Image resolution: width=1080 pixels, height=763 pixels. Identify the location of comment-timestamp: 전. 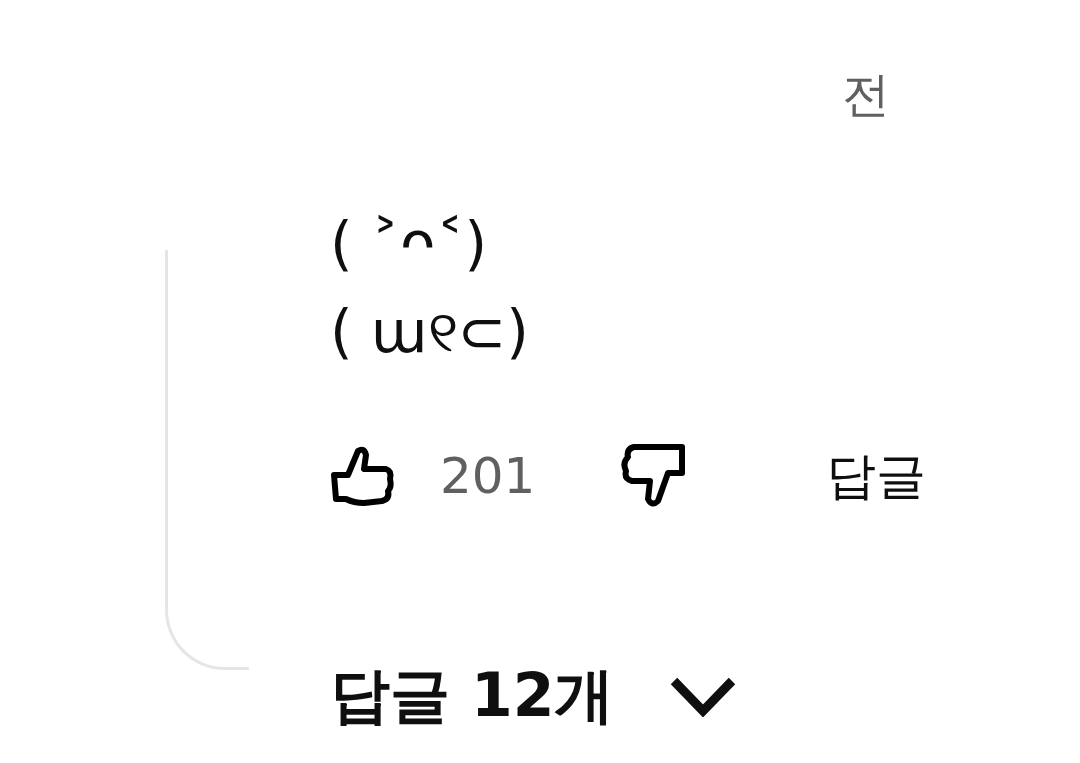
(866, 97).